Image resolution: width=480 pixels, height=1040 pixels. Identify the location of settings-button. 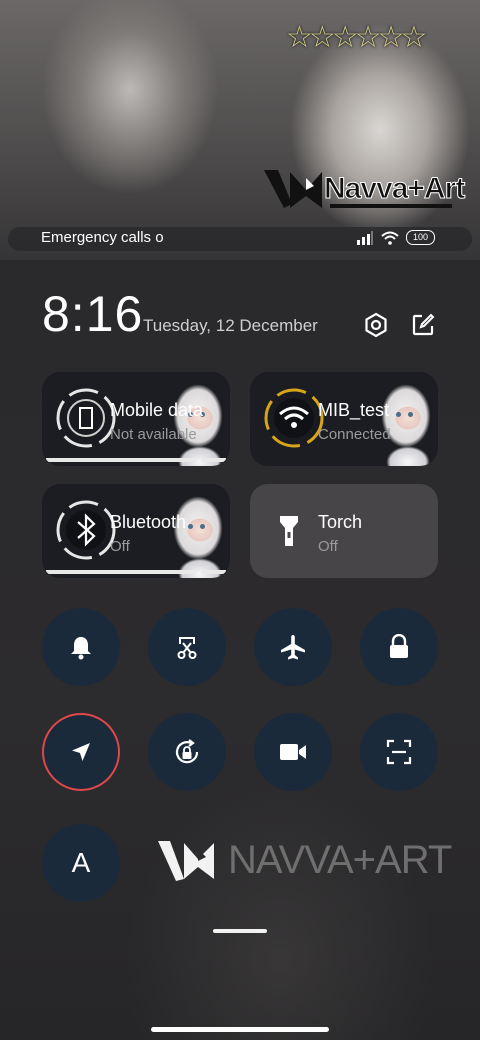
(376, 325).